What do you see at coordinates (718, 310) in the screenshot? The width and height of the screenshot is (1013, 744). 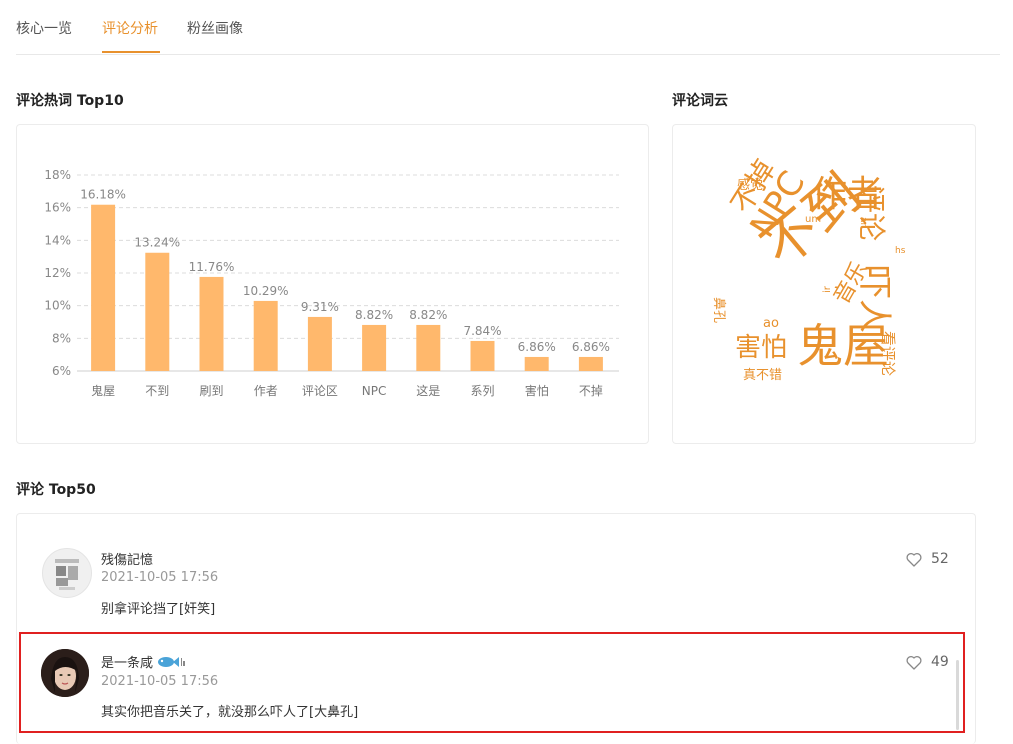 I see `cloud-word: 鼻孔` at bounding box center [718, 310].